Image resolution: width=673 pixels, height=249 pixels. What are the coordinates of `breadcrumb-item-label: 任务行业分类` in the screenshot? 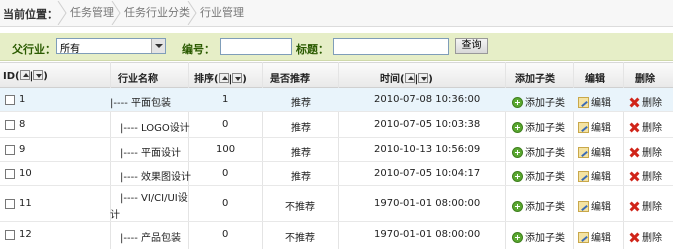 It's located at (157, 12).